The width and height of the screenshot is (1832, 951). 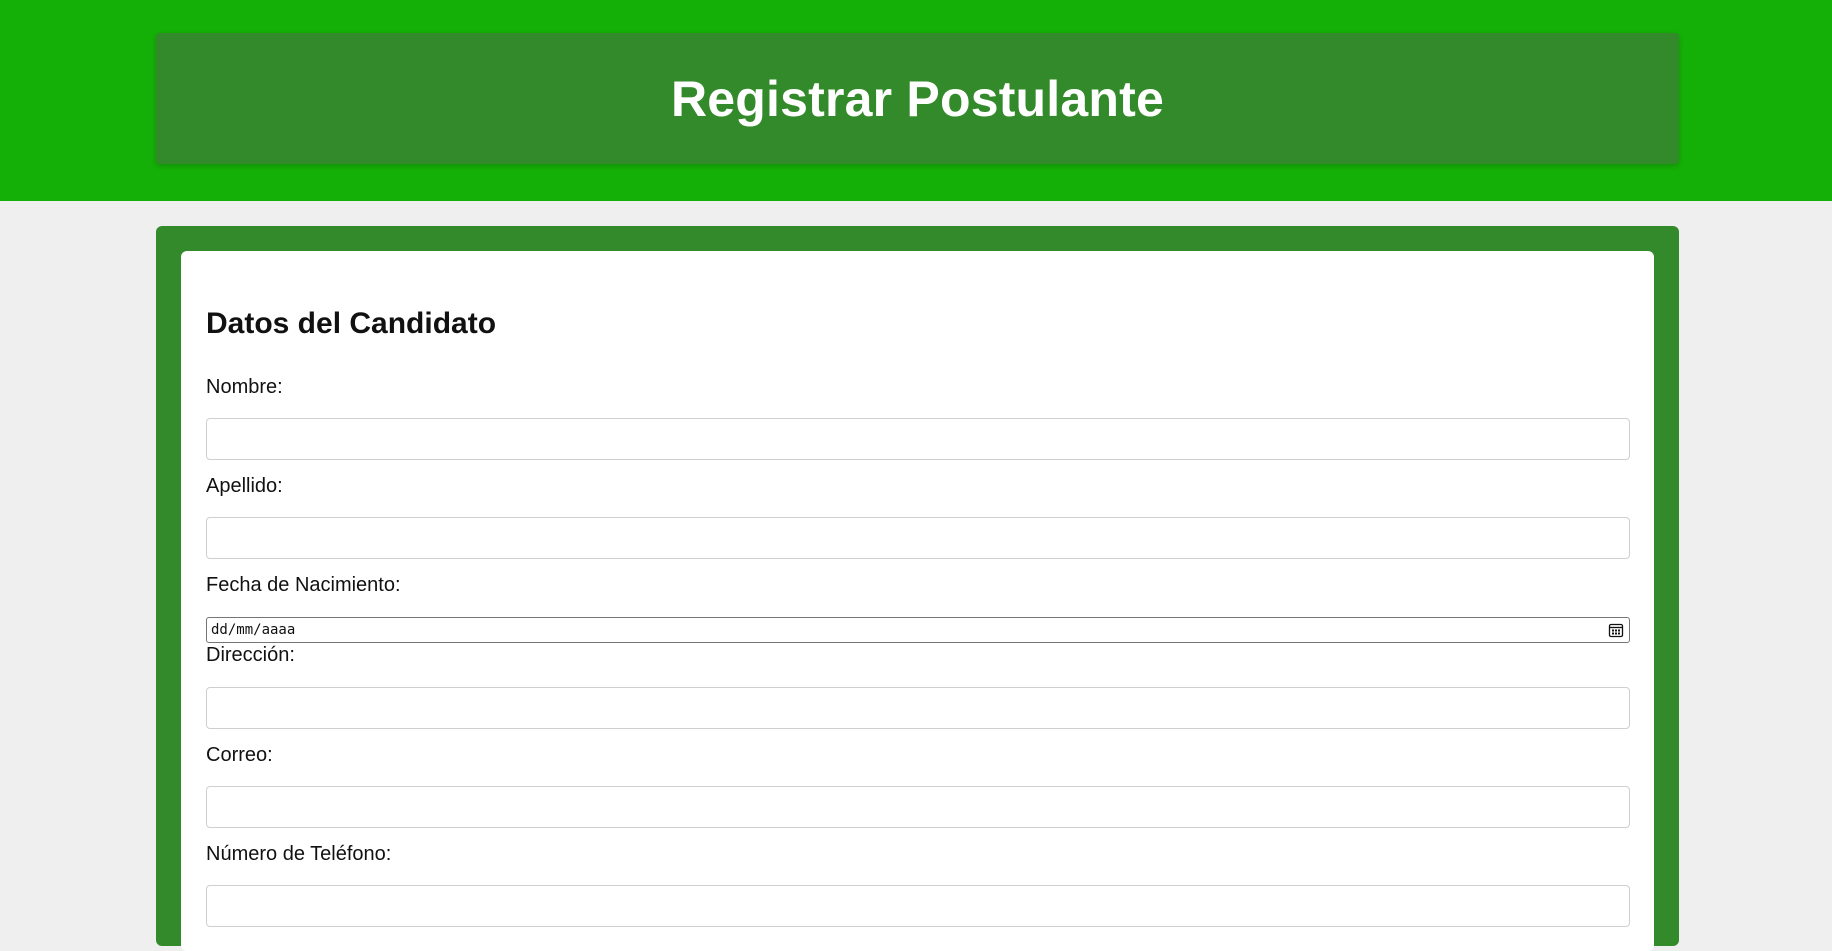 I want to click on direccion-label: Dirección:, so click(x=250, y=655).